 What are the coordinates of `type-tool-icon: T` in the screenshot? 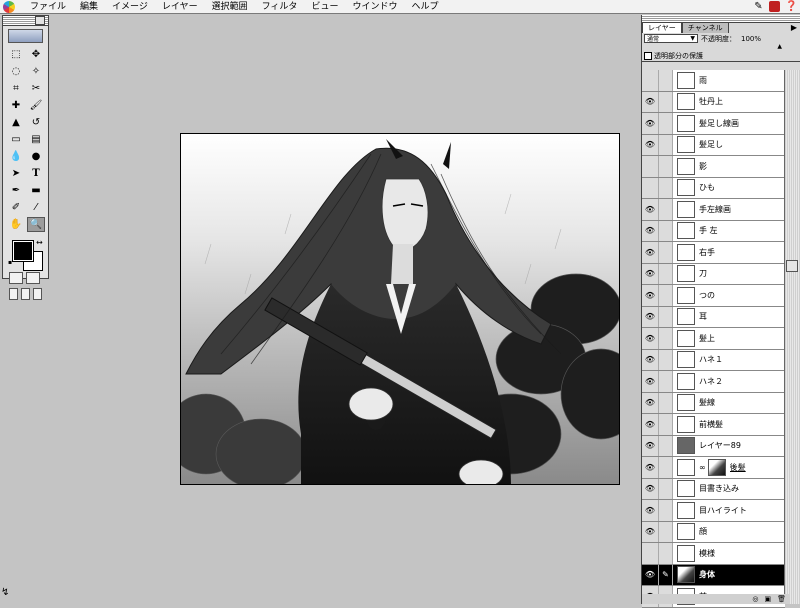 It's located at (36, 173).